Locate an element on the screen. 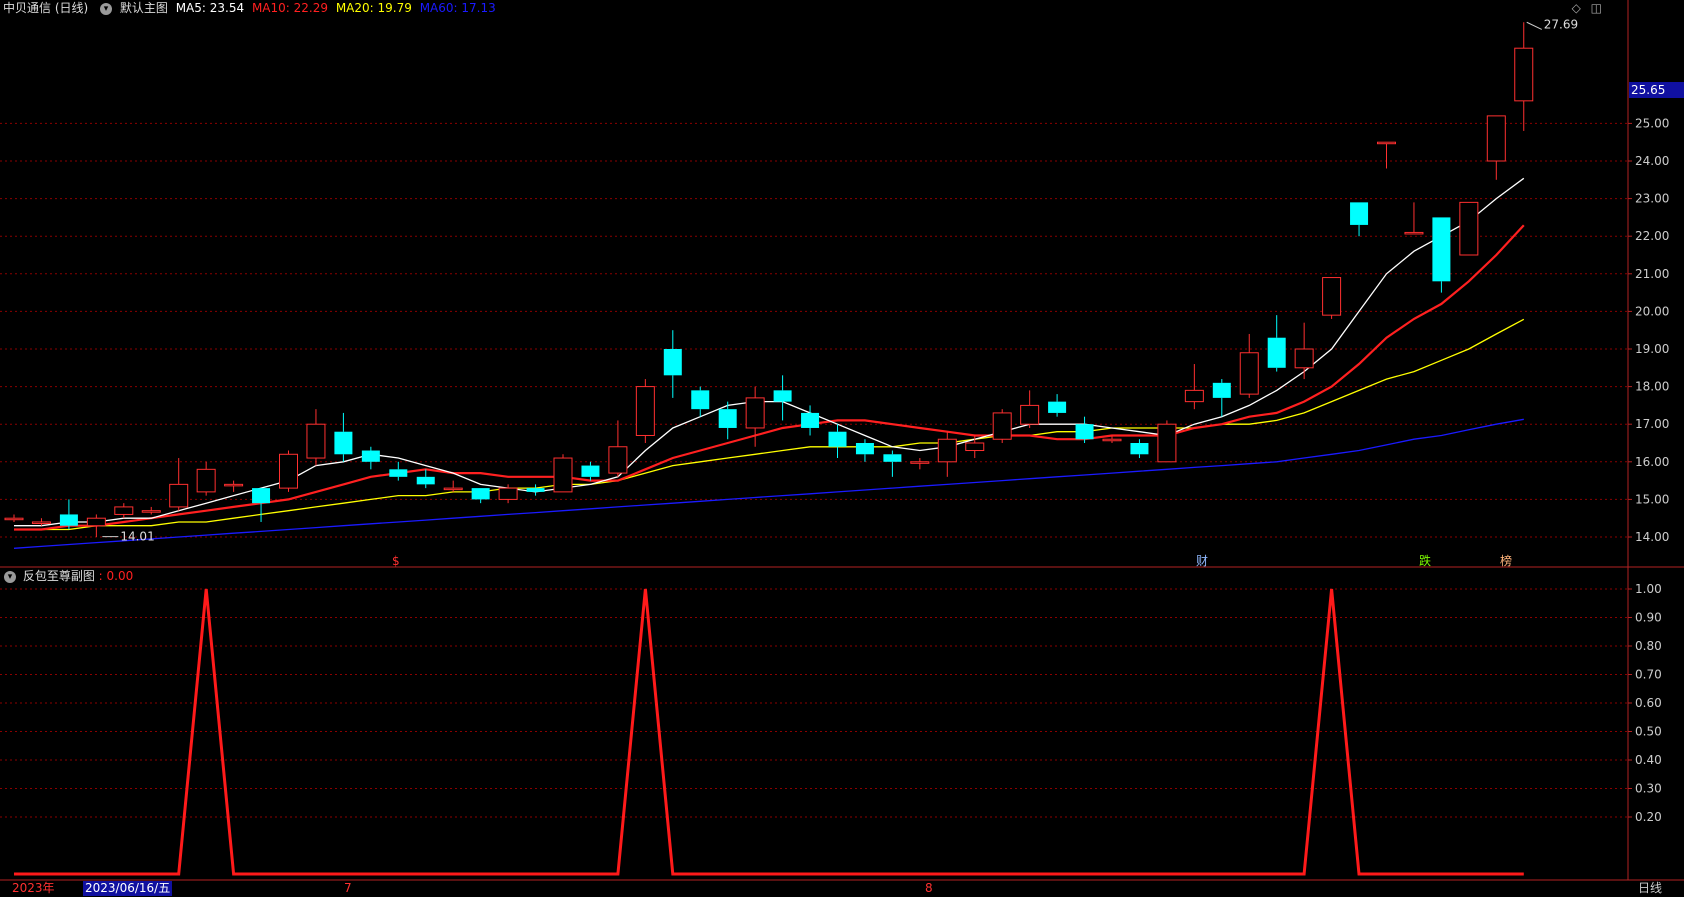 Image resolution: width=1684 pixels, height=897 pixels. price-tick-label: 22.00 is located at coordinates (1652, 236).